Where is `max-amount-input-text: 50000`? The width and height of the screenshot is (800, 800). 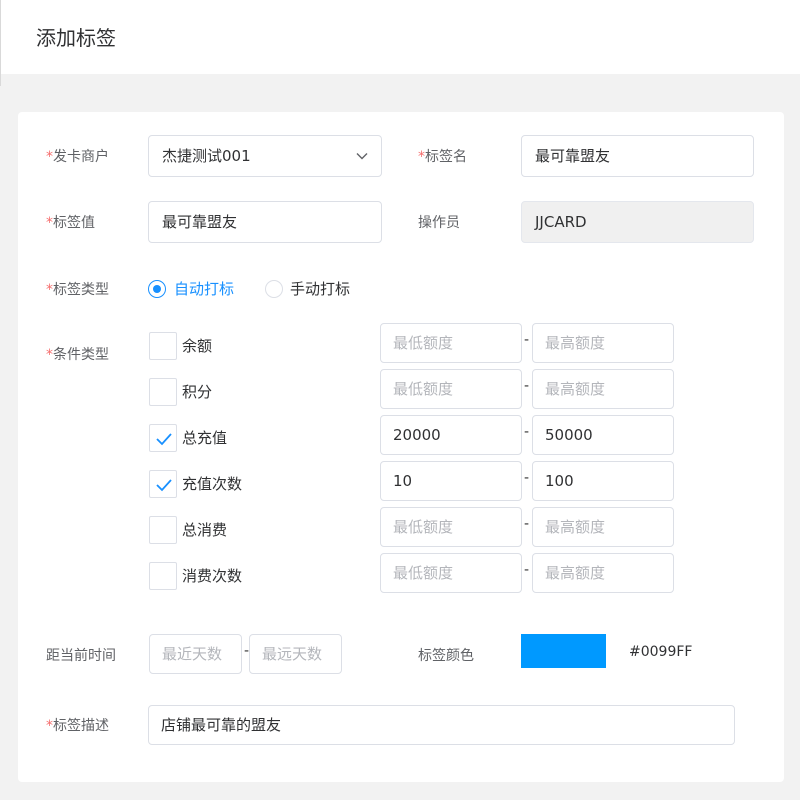
max-amount-input-text: 50000 is located at coordinates (569, 435).